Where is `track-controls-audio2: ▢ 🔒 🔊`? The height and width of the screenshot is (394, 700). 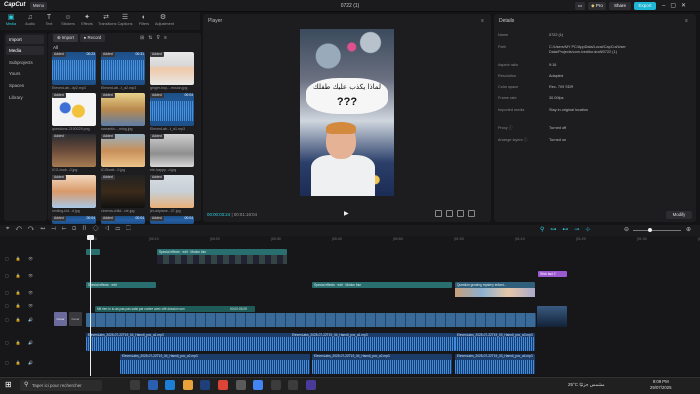 track-controls-audio2: ▢ 🔒 🔊 is located at coordinates (20, 362).